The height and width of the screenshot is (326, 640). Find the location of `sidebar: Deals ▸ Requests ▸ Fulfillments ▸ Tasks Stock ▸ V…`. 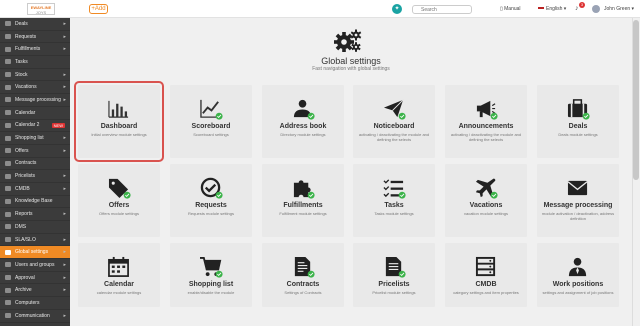

sidebar: Deals ▸ Requests ▸ Fulfillments ▸ Tasks Stock ▸ V… is located at coordinates (35, 172).